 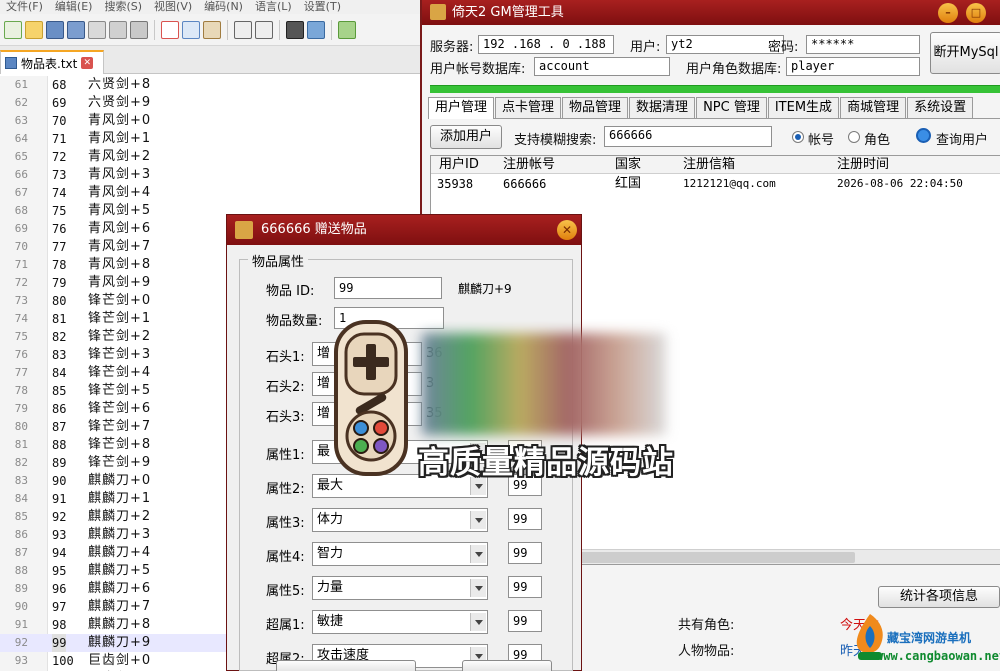 I want to click on cell-reg-time: 2026-08-06 22:04:50, so click(x=900, y=184).